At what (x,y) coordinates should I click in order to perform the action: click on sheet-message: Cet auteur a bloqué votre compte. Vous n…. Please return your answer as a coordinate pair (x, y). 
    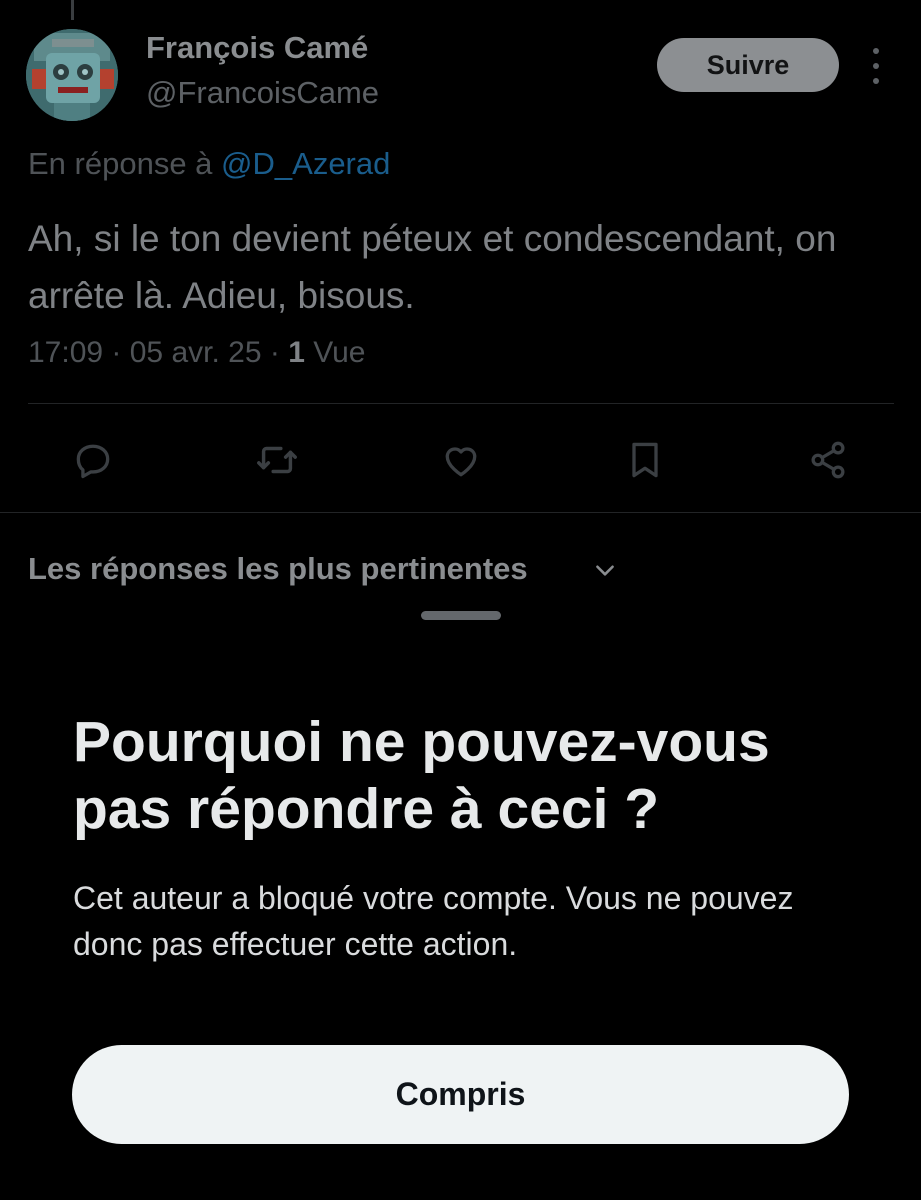
    Looking at the image, I should click on (433, 921).